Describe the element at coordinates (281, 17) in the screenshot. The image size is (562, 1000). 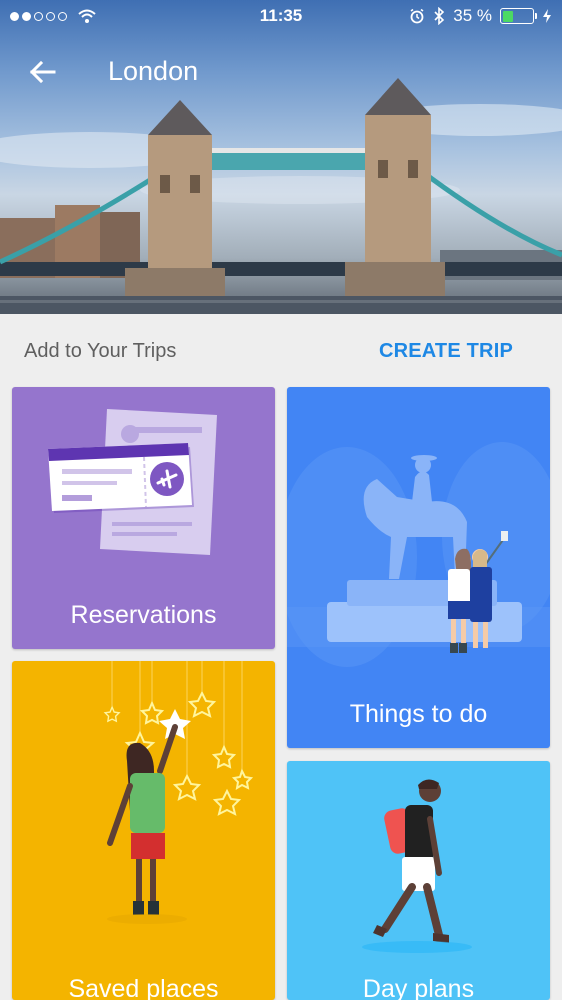
I see `status-bar: 11:35 35 %` at that location.